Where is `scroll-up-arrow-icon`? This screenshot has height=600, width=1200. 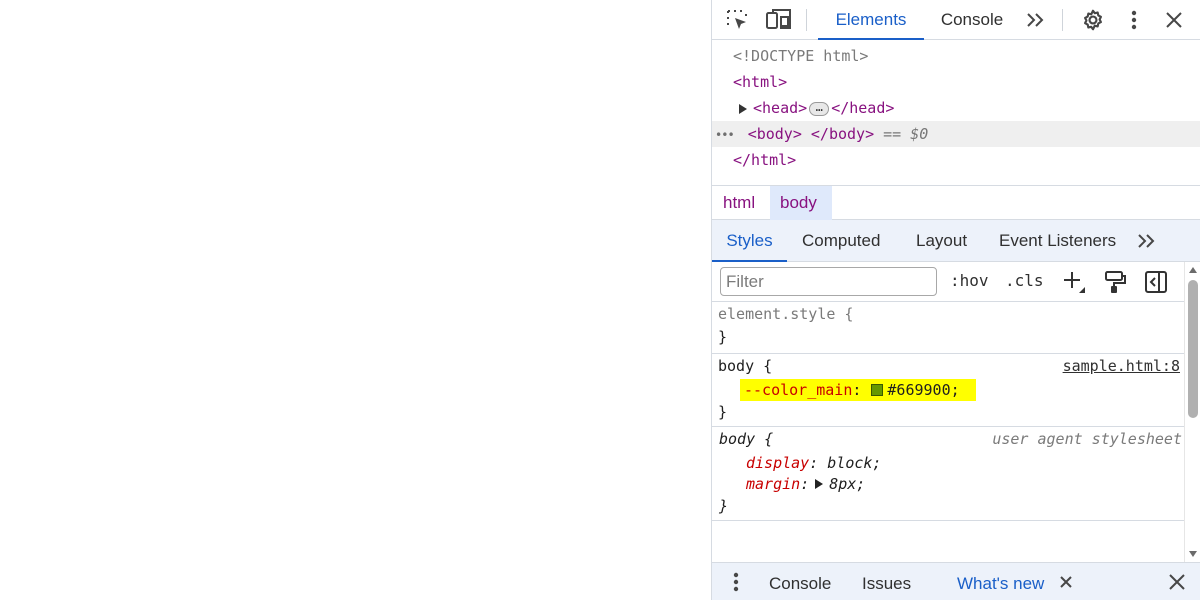 scroll-up-arrow-icon is located at coordinates (1193, 270).